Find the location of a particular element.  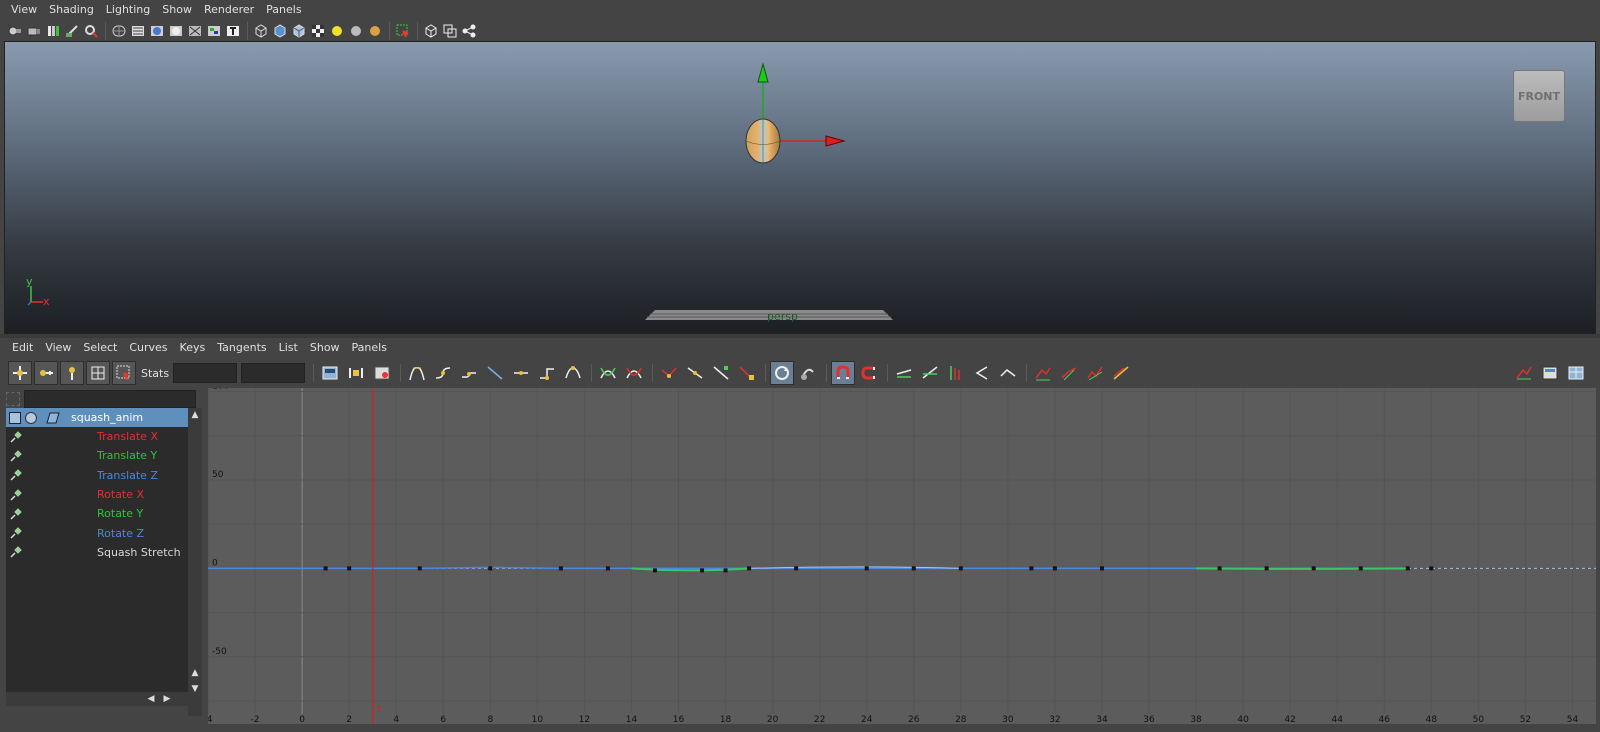

outliner-horizontal-scrollbar: ◀ ▶ is located at coordinates (97, 699).